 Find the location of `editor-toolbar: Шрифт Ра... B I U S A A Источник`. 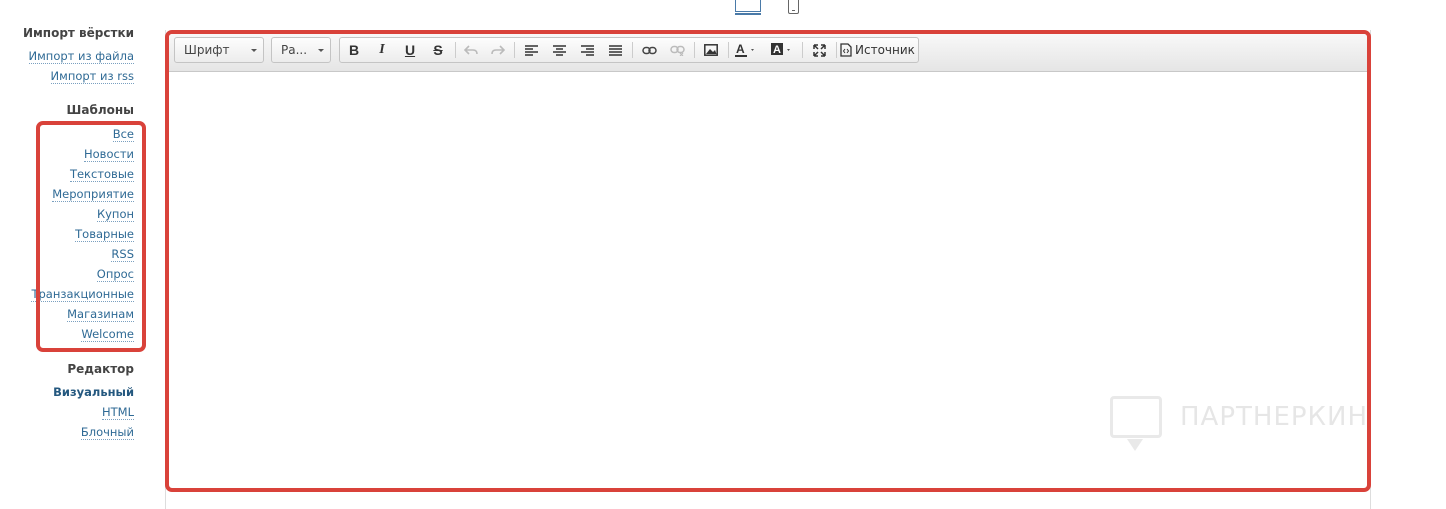

editor-toolbar: Шрифт Ра... B I U S A A Источник is located at coordinates (768, 53).